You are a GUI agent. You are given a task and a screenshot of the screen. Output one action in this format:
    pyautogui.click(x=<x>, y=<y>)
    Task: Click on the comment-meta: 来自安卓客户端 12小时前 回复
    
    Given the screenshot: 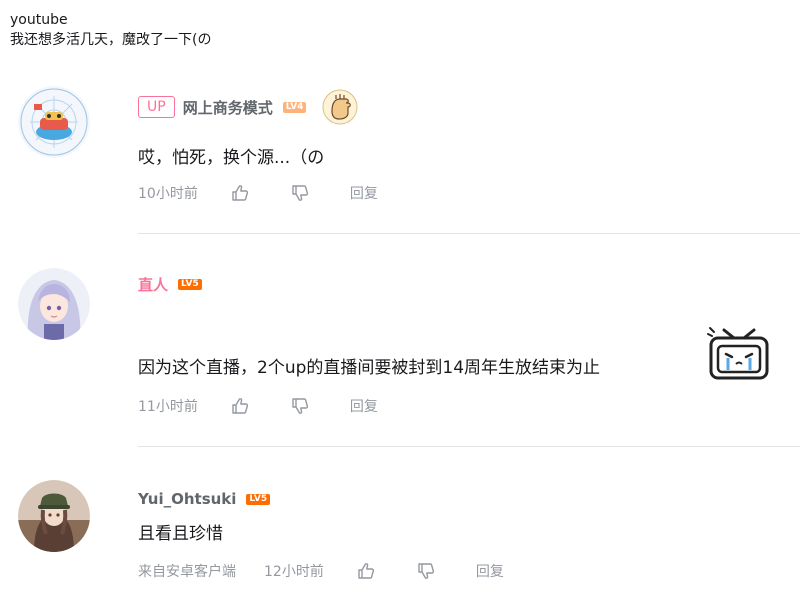 What is the action you would take?
    pyautogui.click(x=321, y=571)
    